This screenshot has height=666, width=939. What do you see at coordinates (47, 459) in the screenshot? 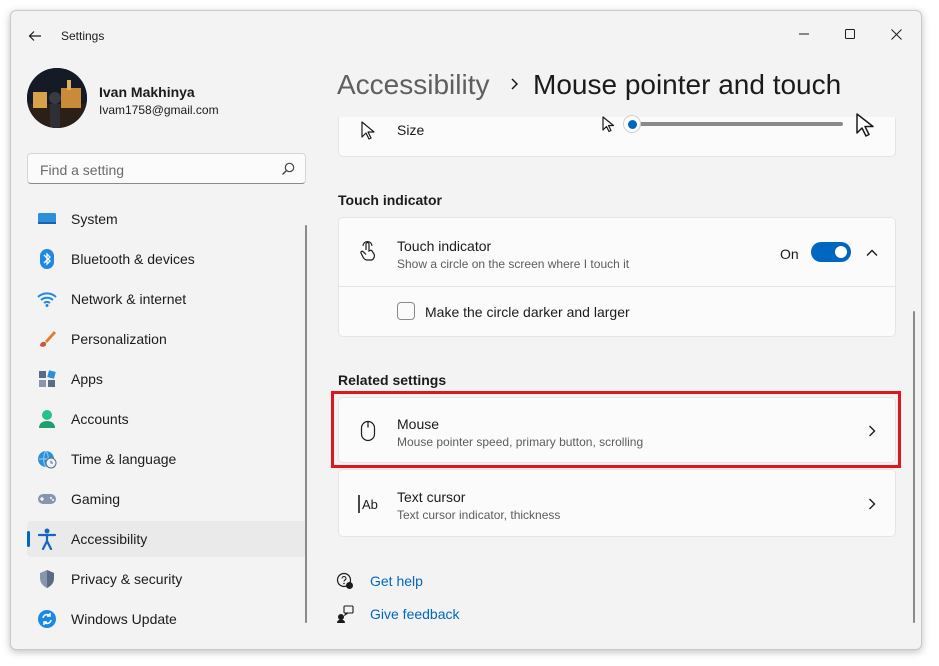
I see `globe-clock-icon` at bounding box center [47, 459].